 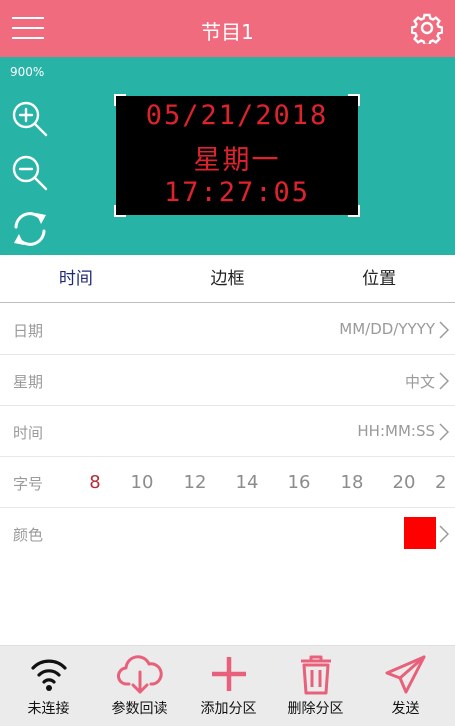 I want to click on font-size-label: 字号, so click(x=28, y=484).